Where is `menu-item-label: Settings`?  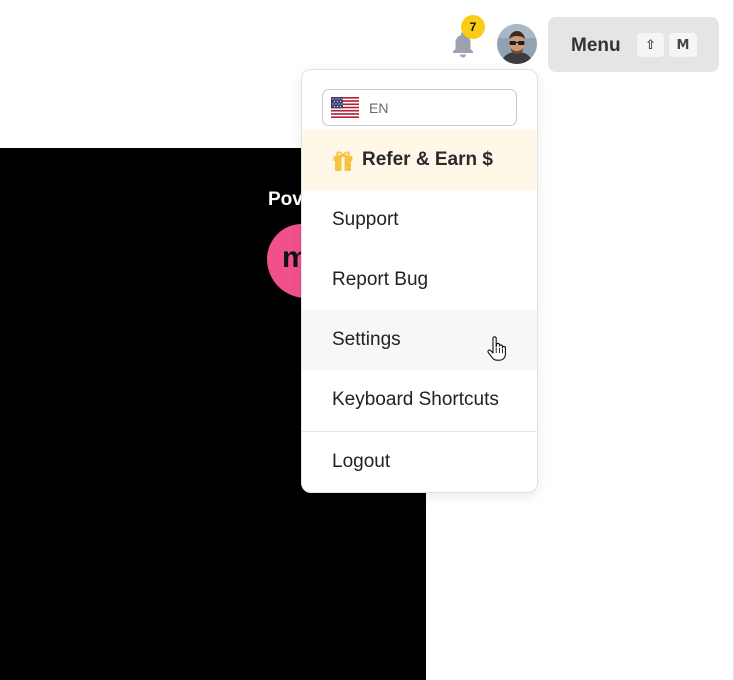 menu-item-label: Settings is located at coordinates (366, 339).